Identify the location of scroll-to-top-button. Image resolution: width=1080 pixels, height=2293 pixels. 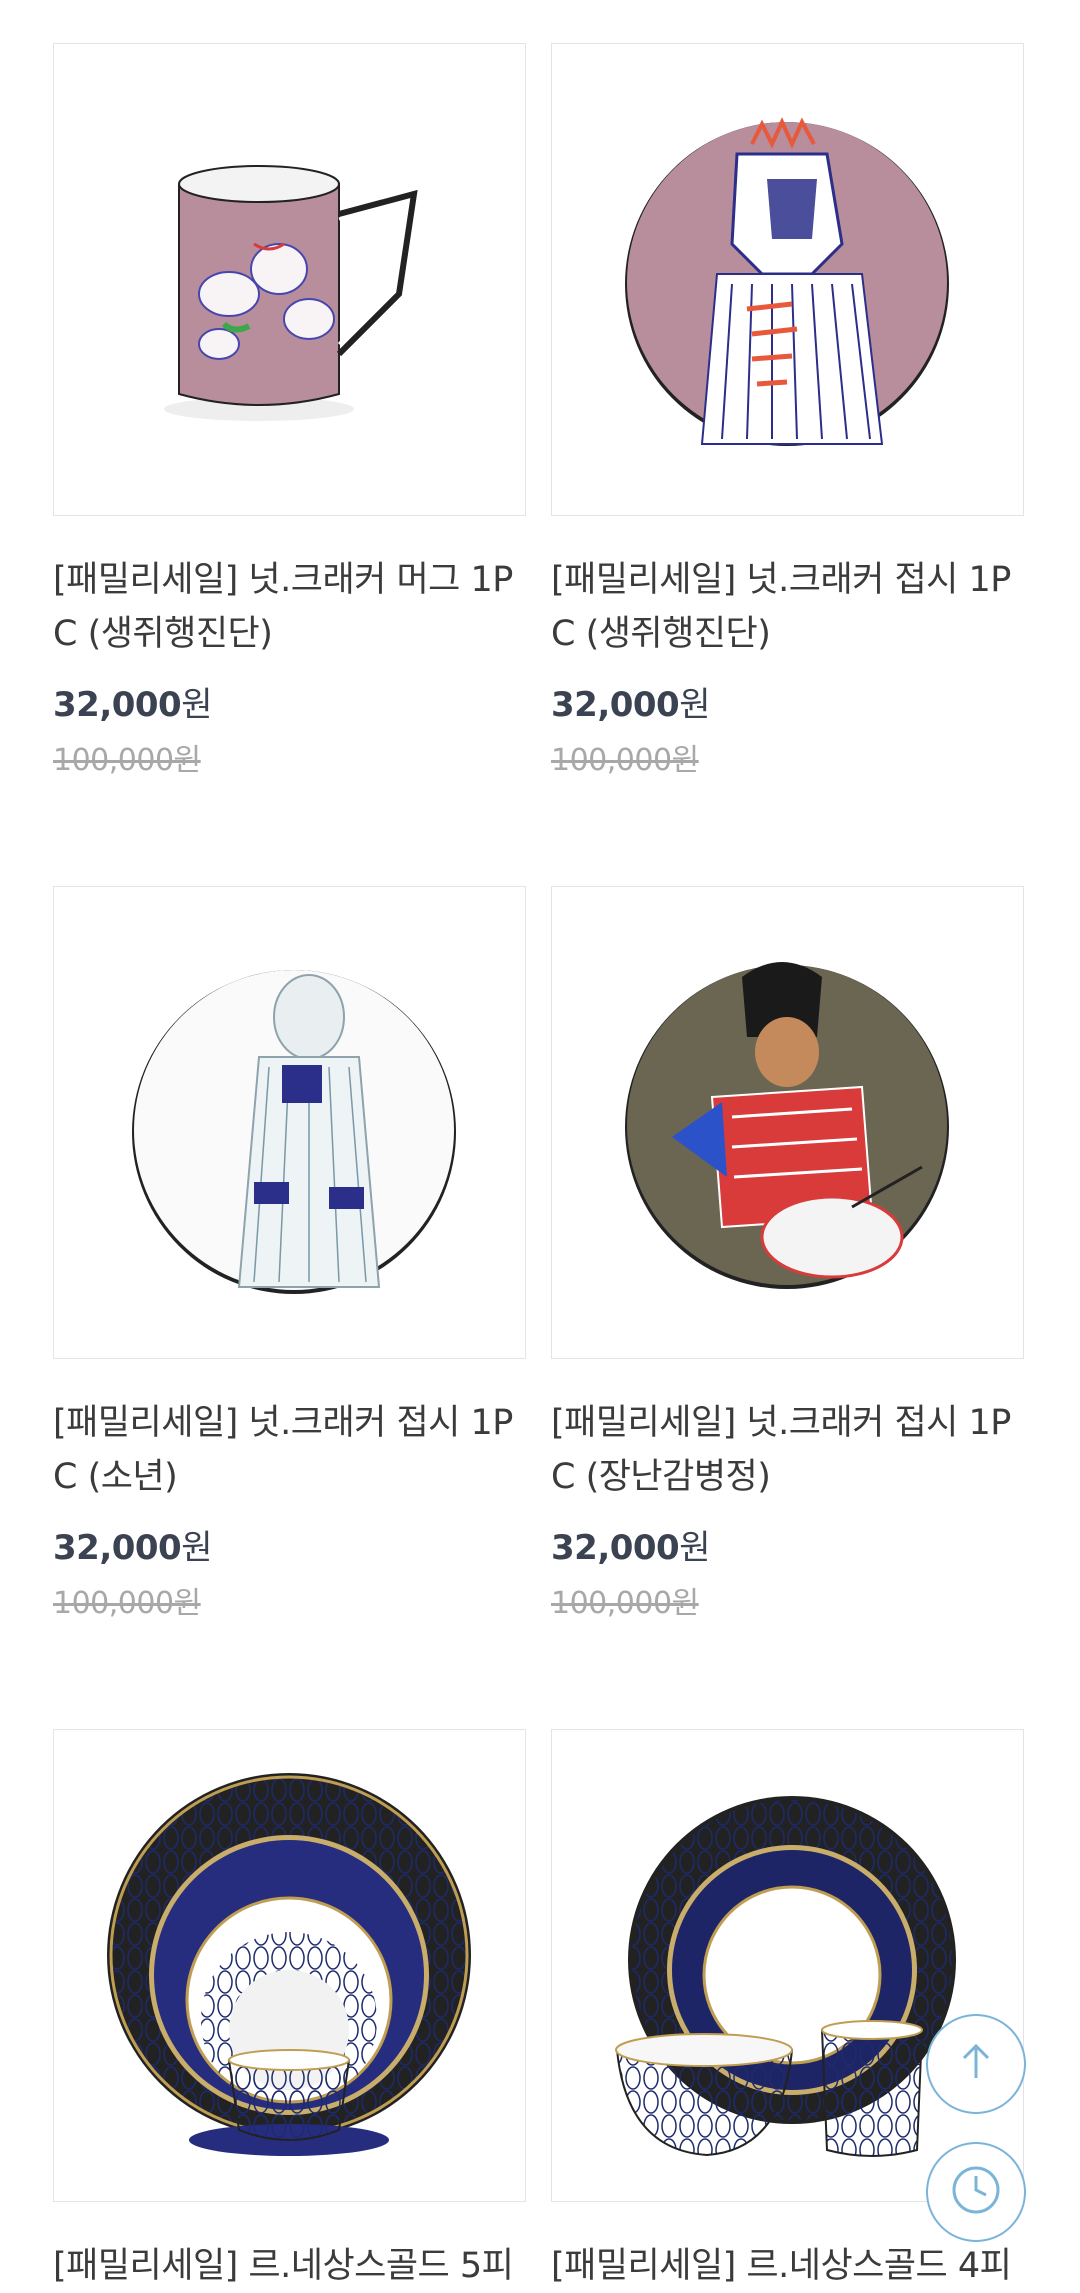
(976, 2064).